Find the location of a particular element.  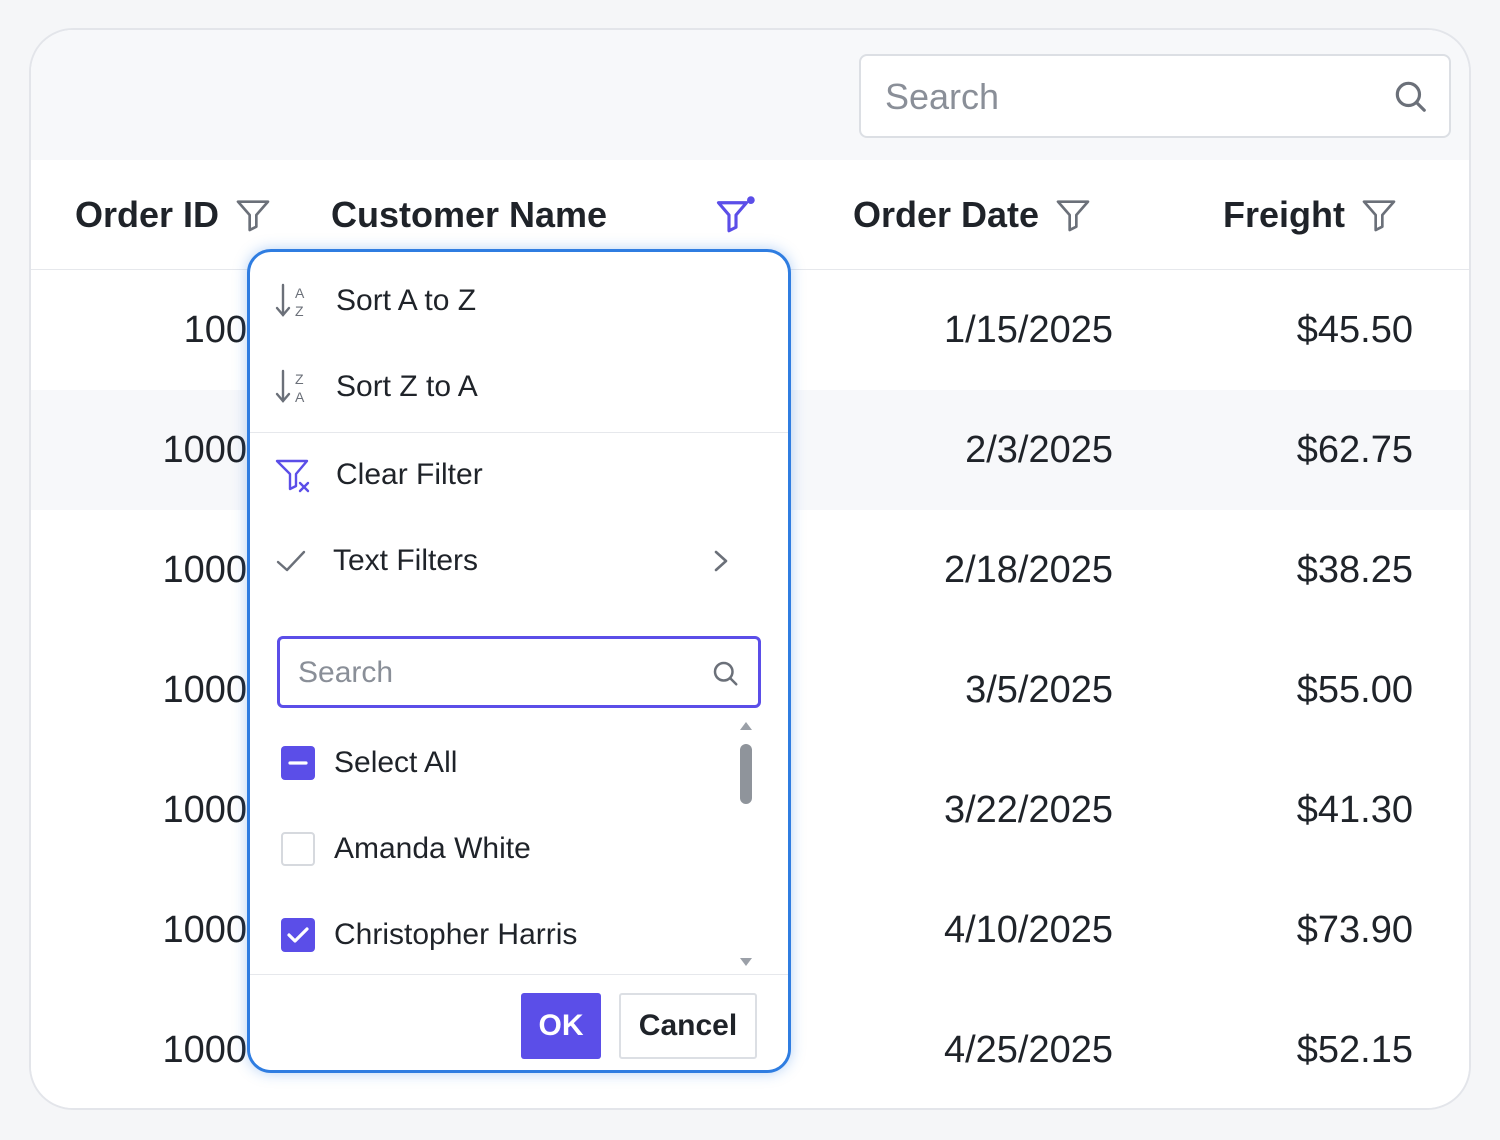

checked-checkbox is located at coordinates (298, 935).